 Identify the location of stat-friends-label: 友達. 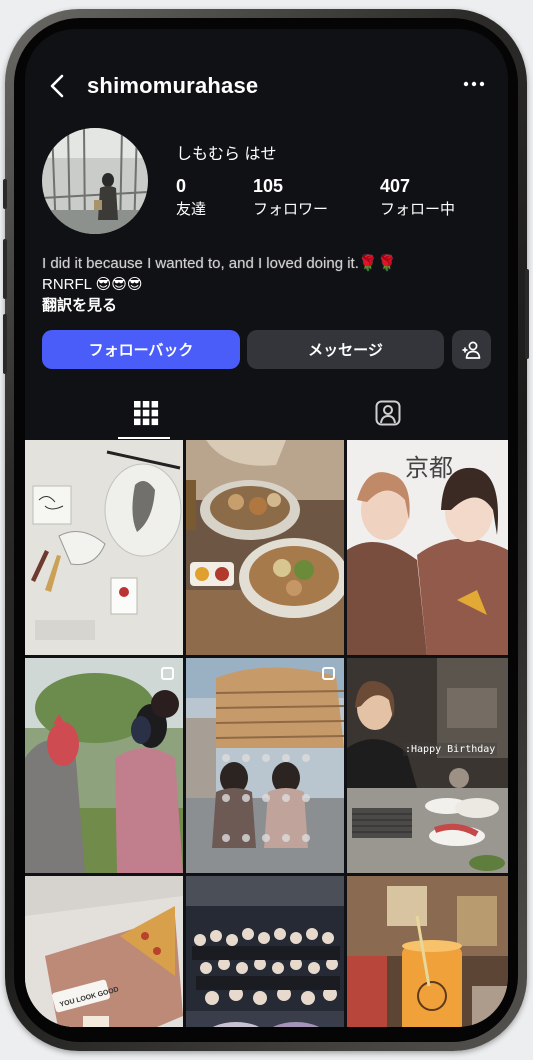
(191, 209).